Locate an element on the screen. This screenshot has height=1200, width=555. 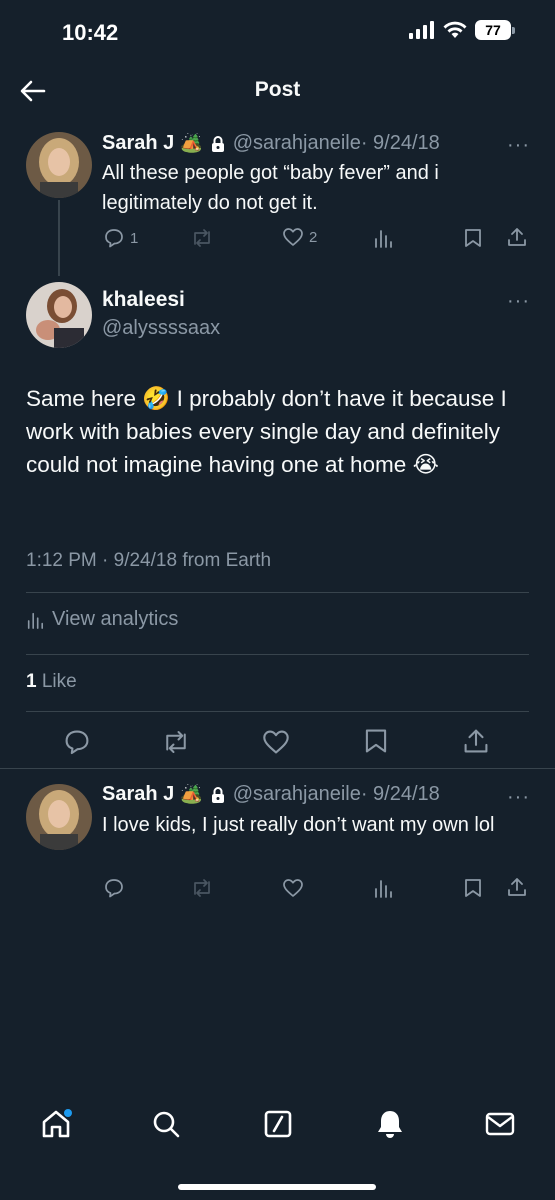
search-icon is located at coordinates (166, 1124).